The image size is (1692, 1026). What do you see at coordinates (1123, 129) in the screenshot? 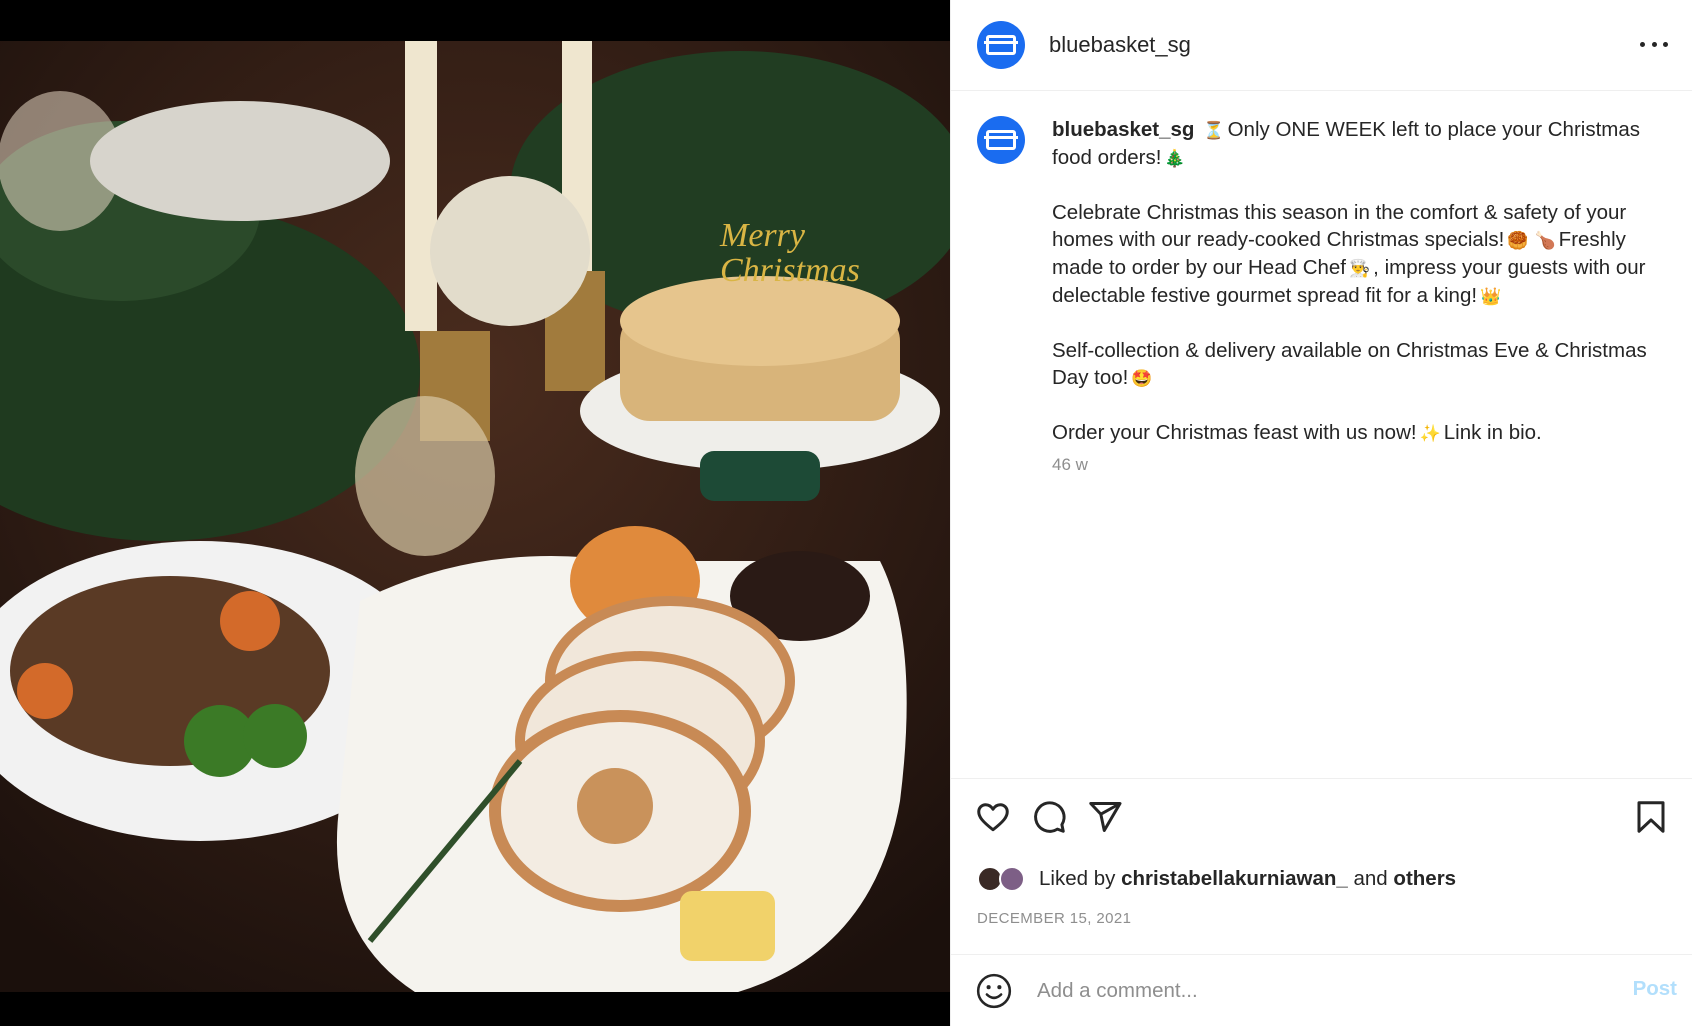
I see `caption-username: bluebasket_sg` at bounding box center [1123, 129].